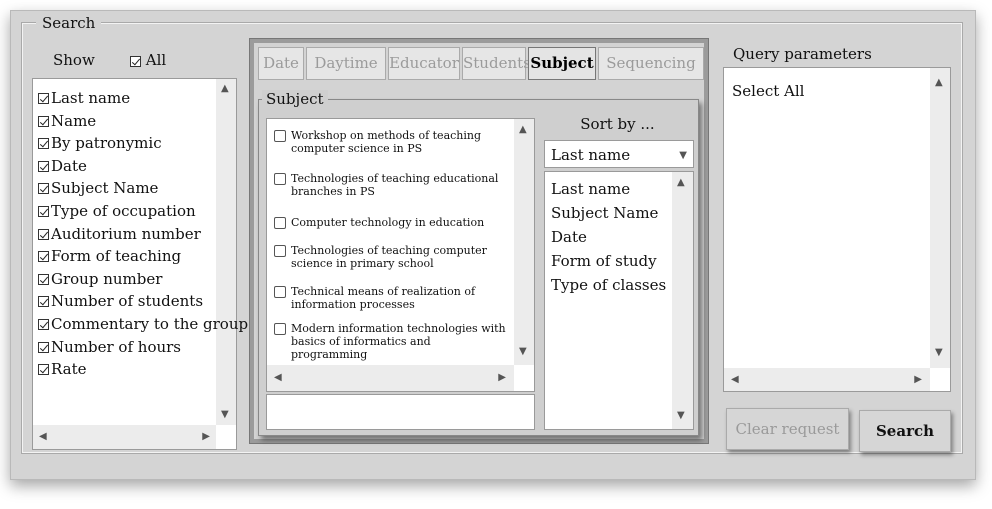  I want to click on query-textarea: Select All, so click(837, 229).